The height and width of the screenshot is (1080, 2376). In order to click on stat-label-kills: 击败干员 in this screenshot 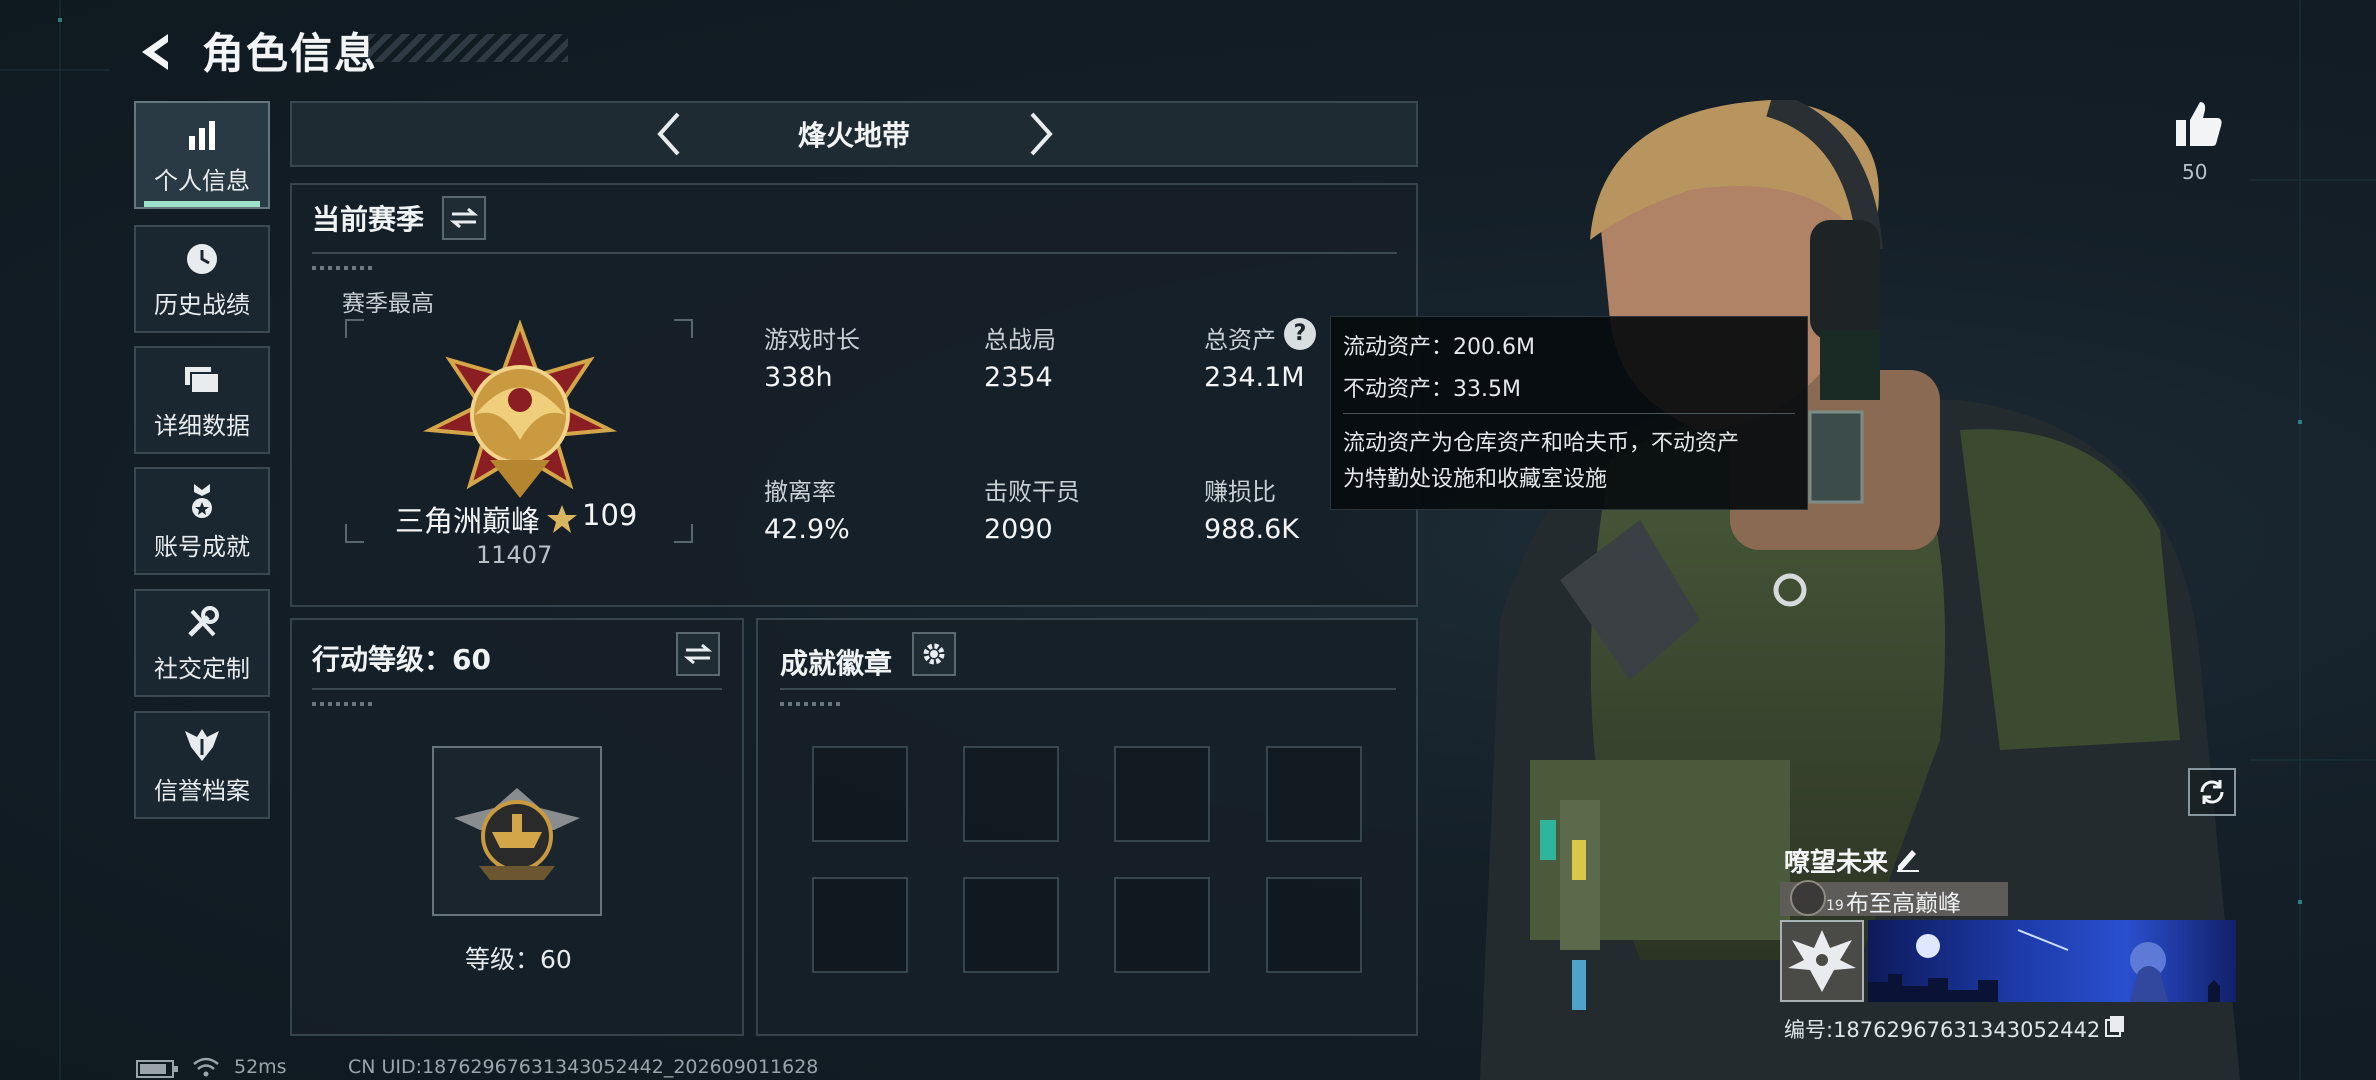, I will do `click(1032, 492)`.